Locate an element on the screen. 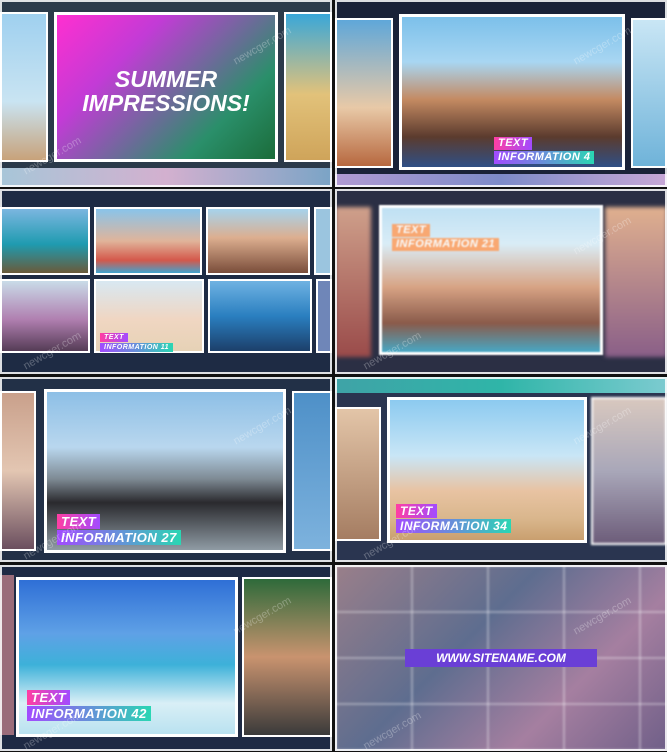  info-tag-21: TEXT INFORMATION 21 is located at coordinates (446, 237).